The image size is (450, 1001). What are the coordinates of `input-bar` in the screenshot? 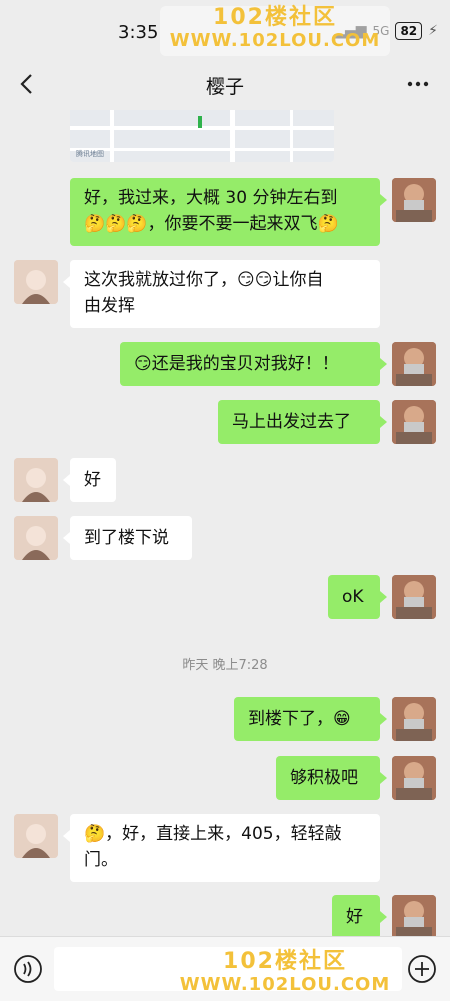 It's located at (225, 968).